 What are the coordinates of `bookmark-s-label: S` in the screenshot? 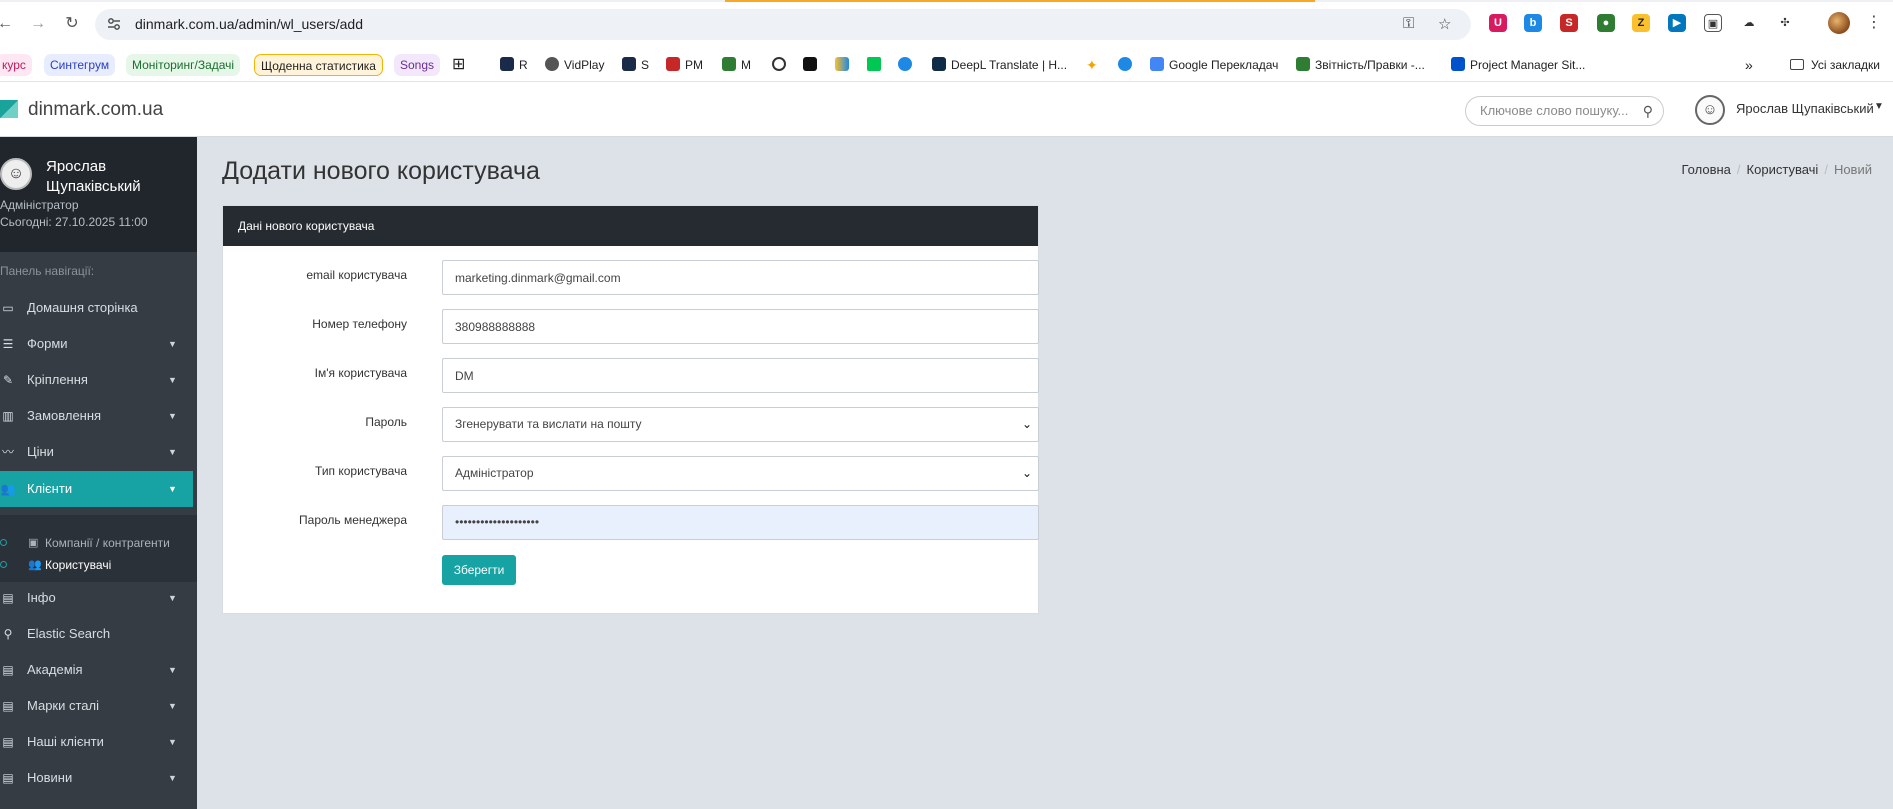 It's located at (645, 65).